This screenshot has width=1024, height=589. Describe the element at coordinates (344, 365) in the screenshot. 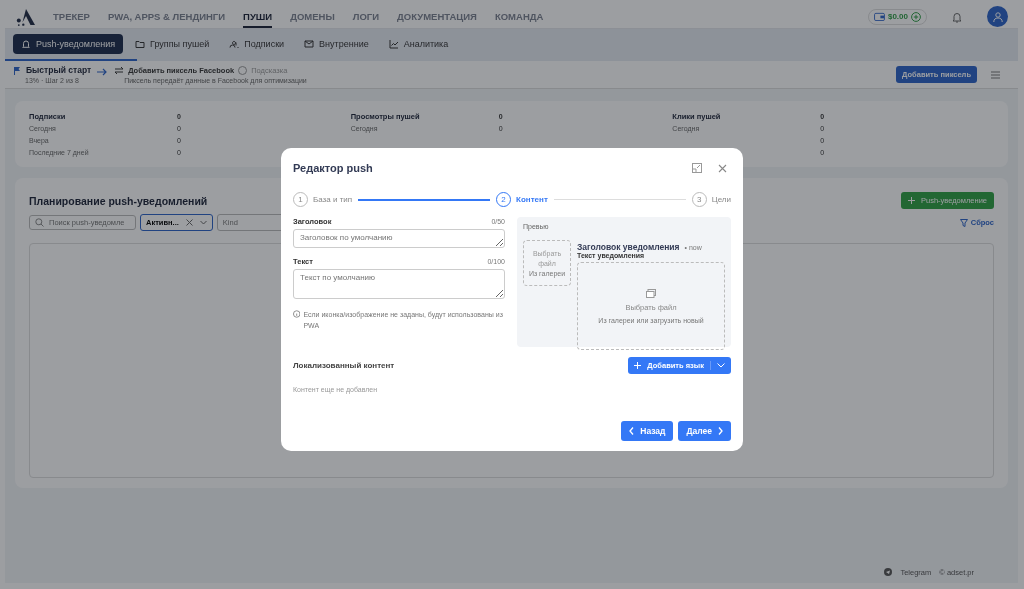

I see `localized-title: Локализованный контент` at that location.